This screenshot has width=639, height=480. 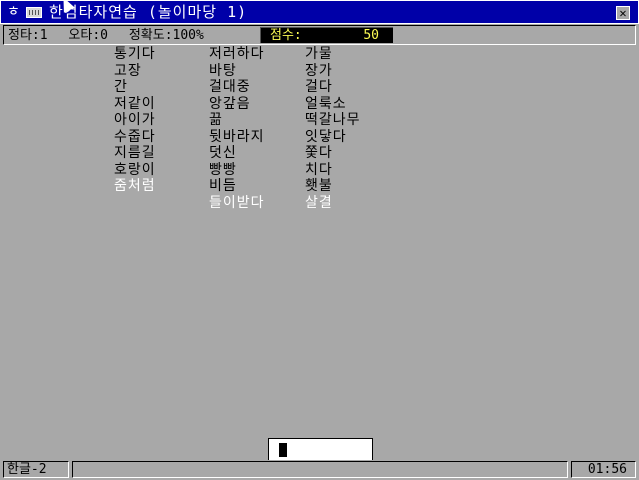 I want to click on typing-input, so click(x=320, y=449).